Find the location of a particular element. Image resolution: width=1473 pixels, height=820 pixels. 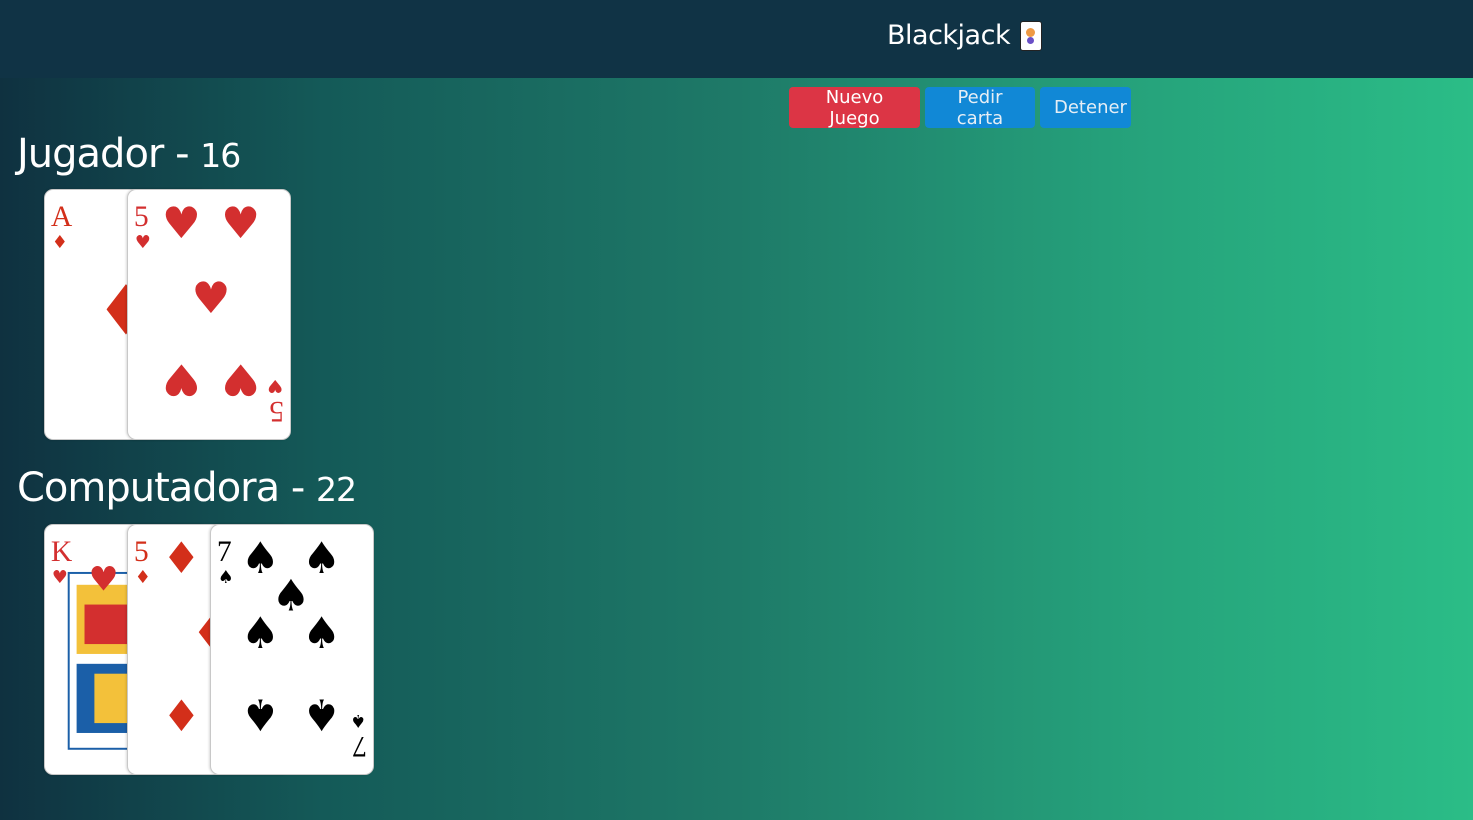

computer-score: 22 is located at coordinates (336, 489).